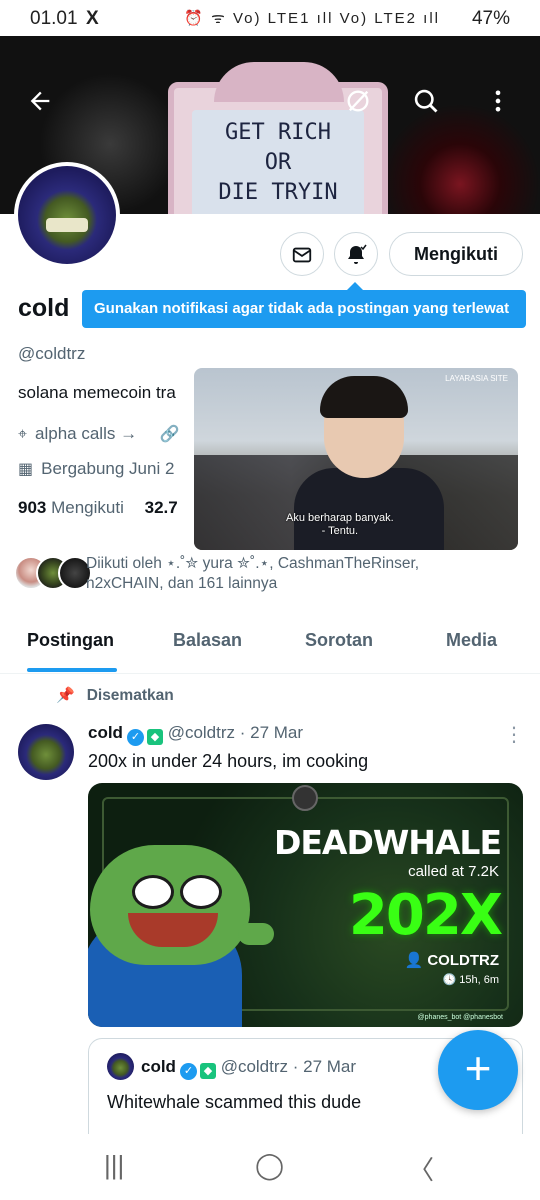 This screenshot has width=540, height=1200. Describe the element at coordinates (278, 192) in the screenshot. I see `sign-line-3: DIE TRYIN` at that location.